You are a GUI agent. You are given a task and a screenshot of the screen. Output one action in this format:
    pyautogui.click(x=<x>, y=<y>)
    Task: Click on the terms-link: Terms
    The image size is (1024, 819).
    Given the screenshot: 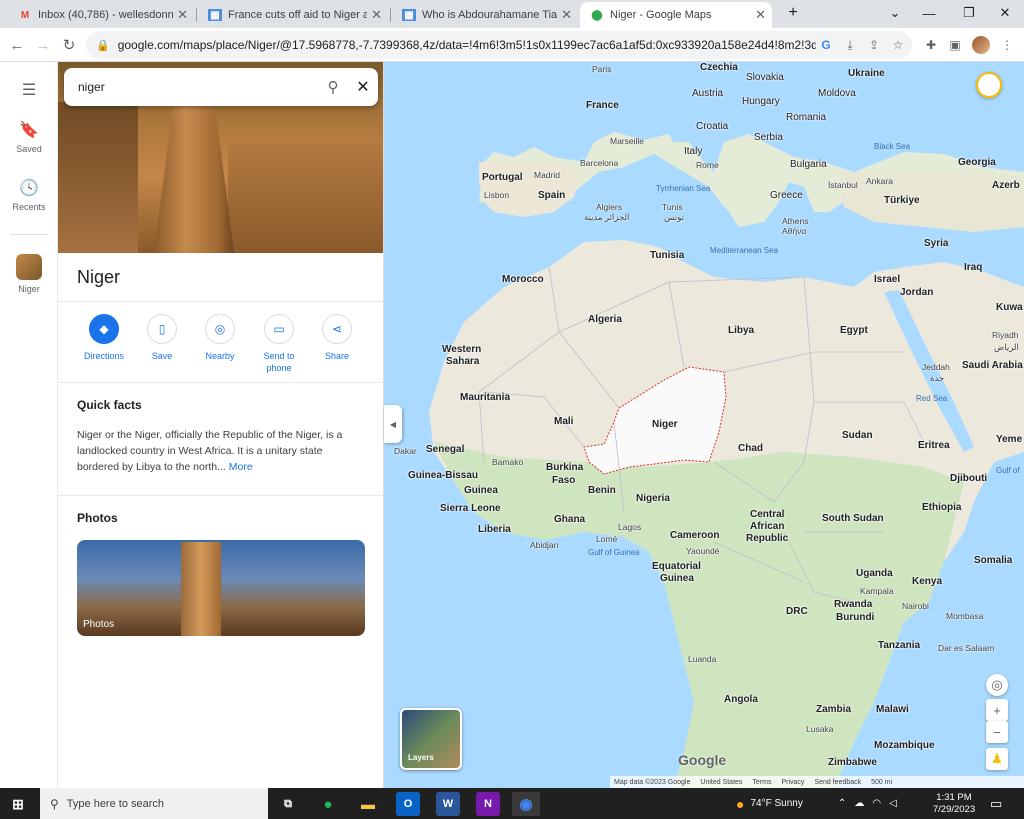 What is the action you would take?
    pyautogui.click(x=761, y=782)
    